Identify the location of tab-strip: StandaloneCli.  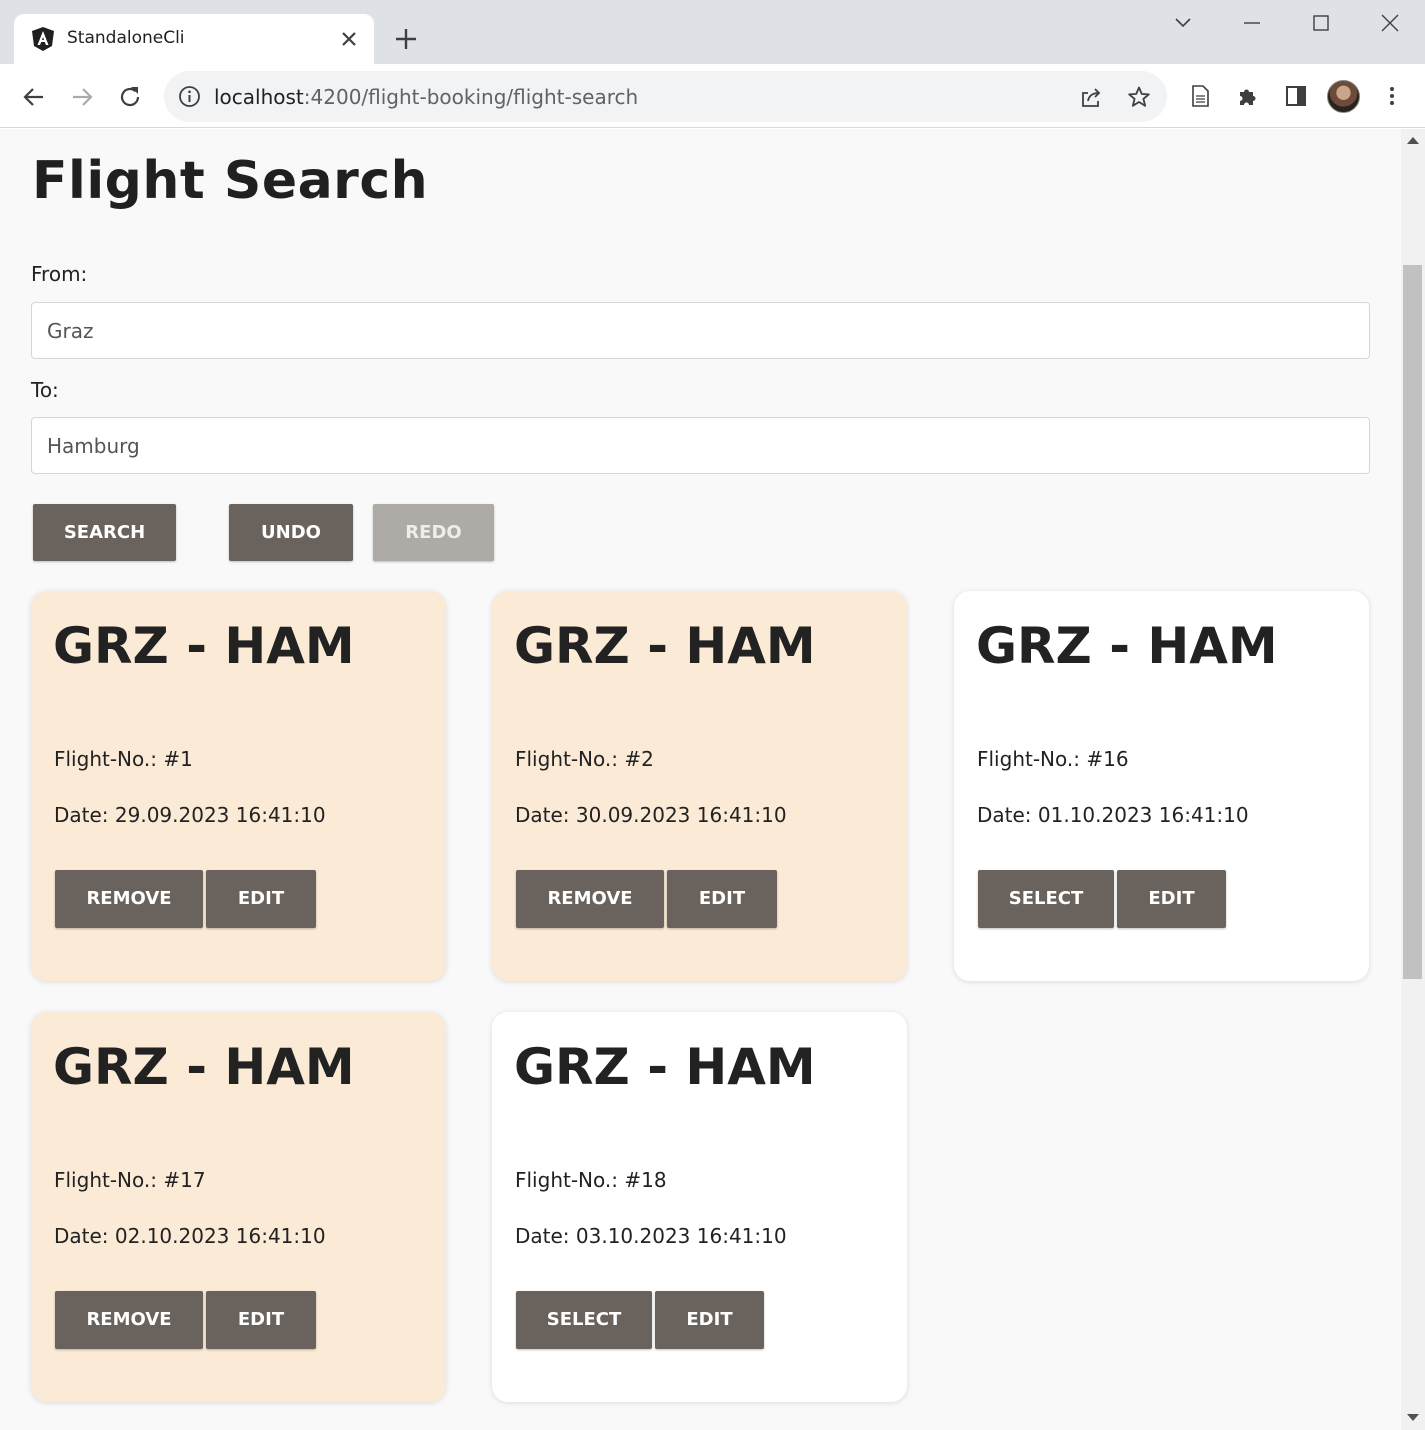
(712, 32).